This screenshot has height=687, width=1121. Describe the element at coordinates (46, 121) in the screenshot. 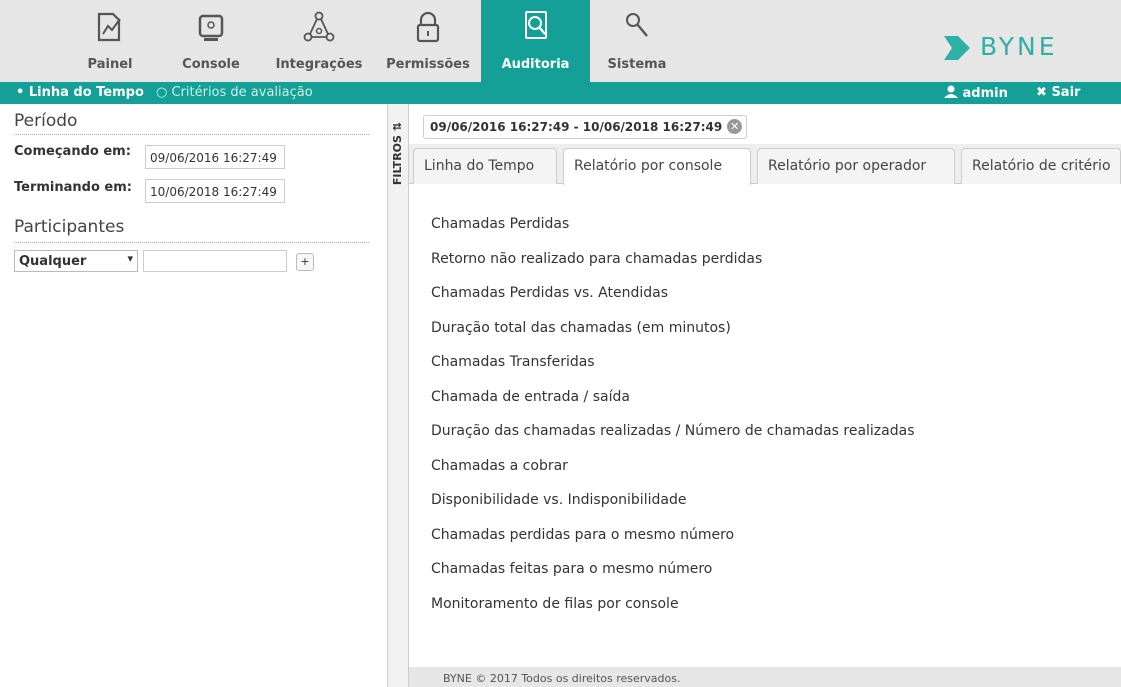

I see `period-title: Período` at that location.